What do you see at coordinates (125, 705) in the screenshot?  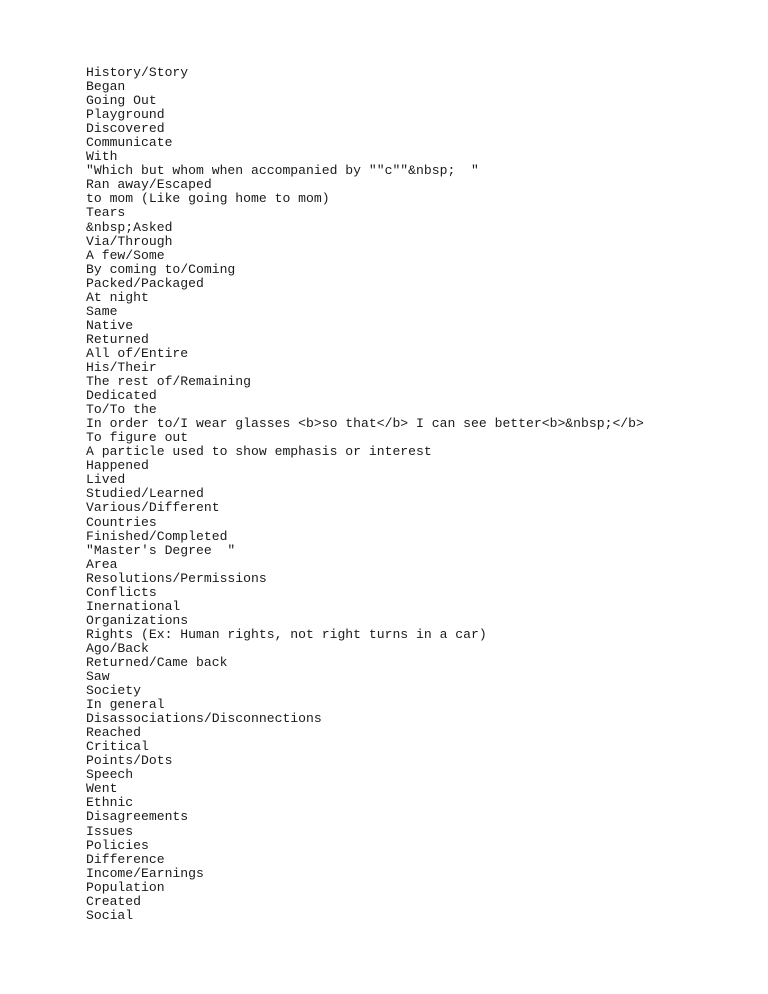 I see `text-line: In general` at bounding box center [125, 705].